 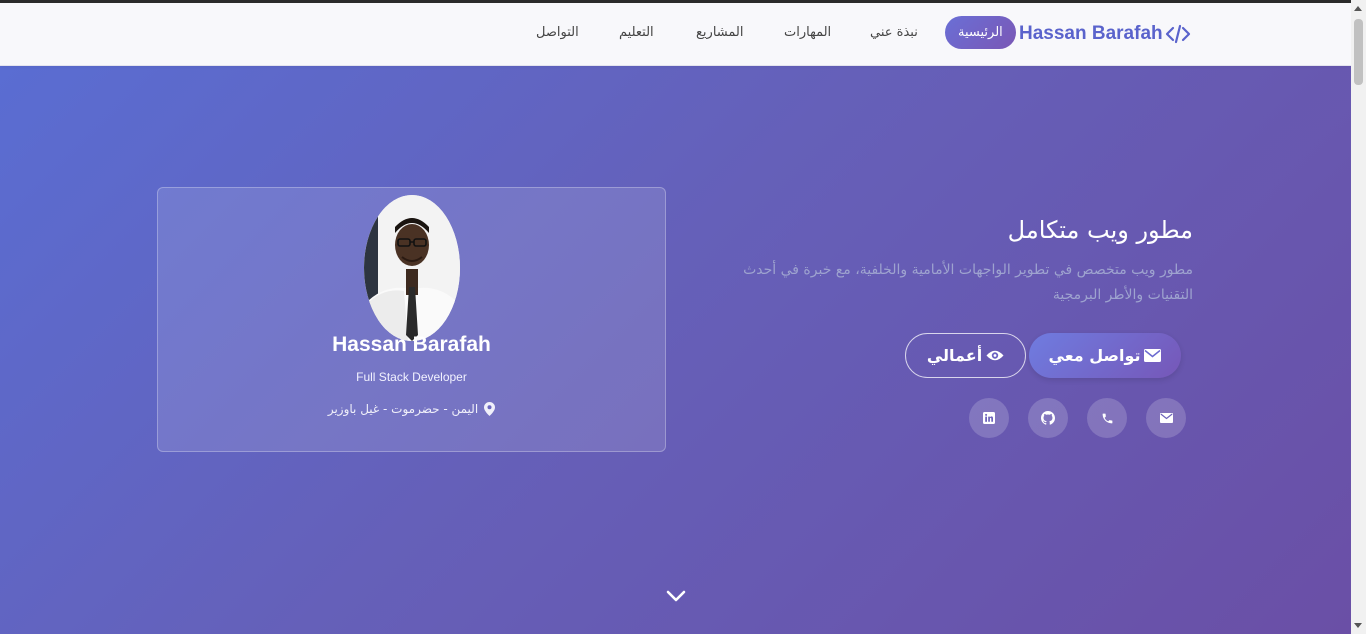 I want to click on my-work-button: أعمالي, so click(x=965, y=355).